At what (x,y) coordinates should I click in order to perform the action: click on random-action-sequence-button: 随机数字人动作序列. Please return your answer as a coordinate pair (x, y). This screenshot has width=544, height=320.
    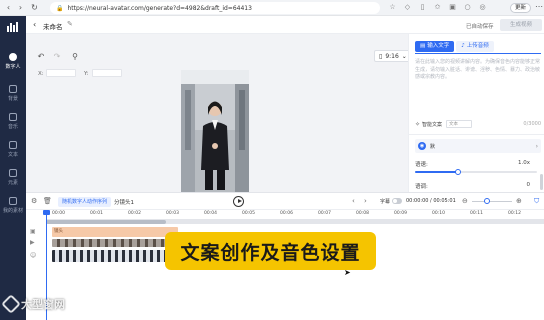
    Looking at the image, I should click on (85, 202).